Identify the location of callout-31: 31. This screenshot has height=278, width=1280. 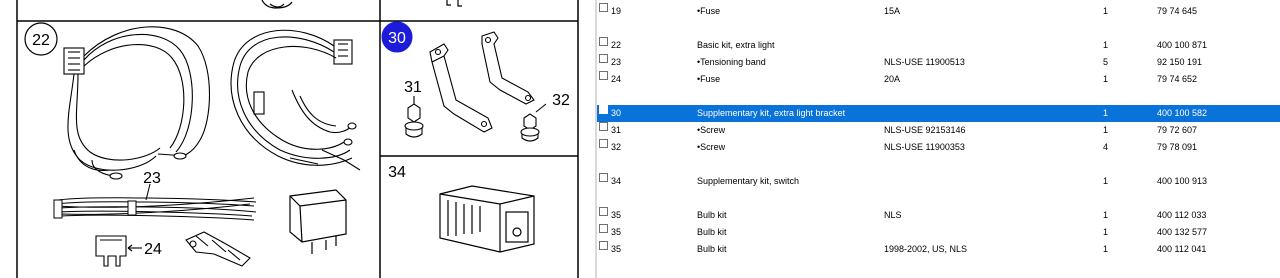
(413, 87).